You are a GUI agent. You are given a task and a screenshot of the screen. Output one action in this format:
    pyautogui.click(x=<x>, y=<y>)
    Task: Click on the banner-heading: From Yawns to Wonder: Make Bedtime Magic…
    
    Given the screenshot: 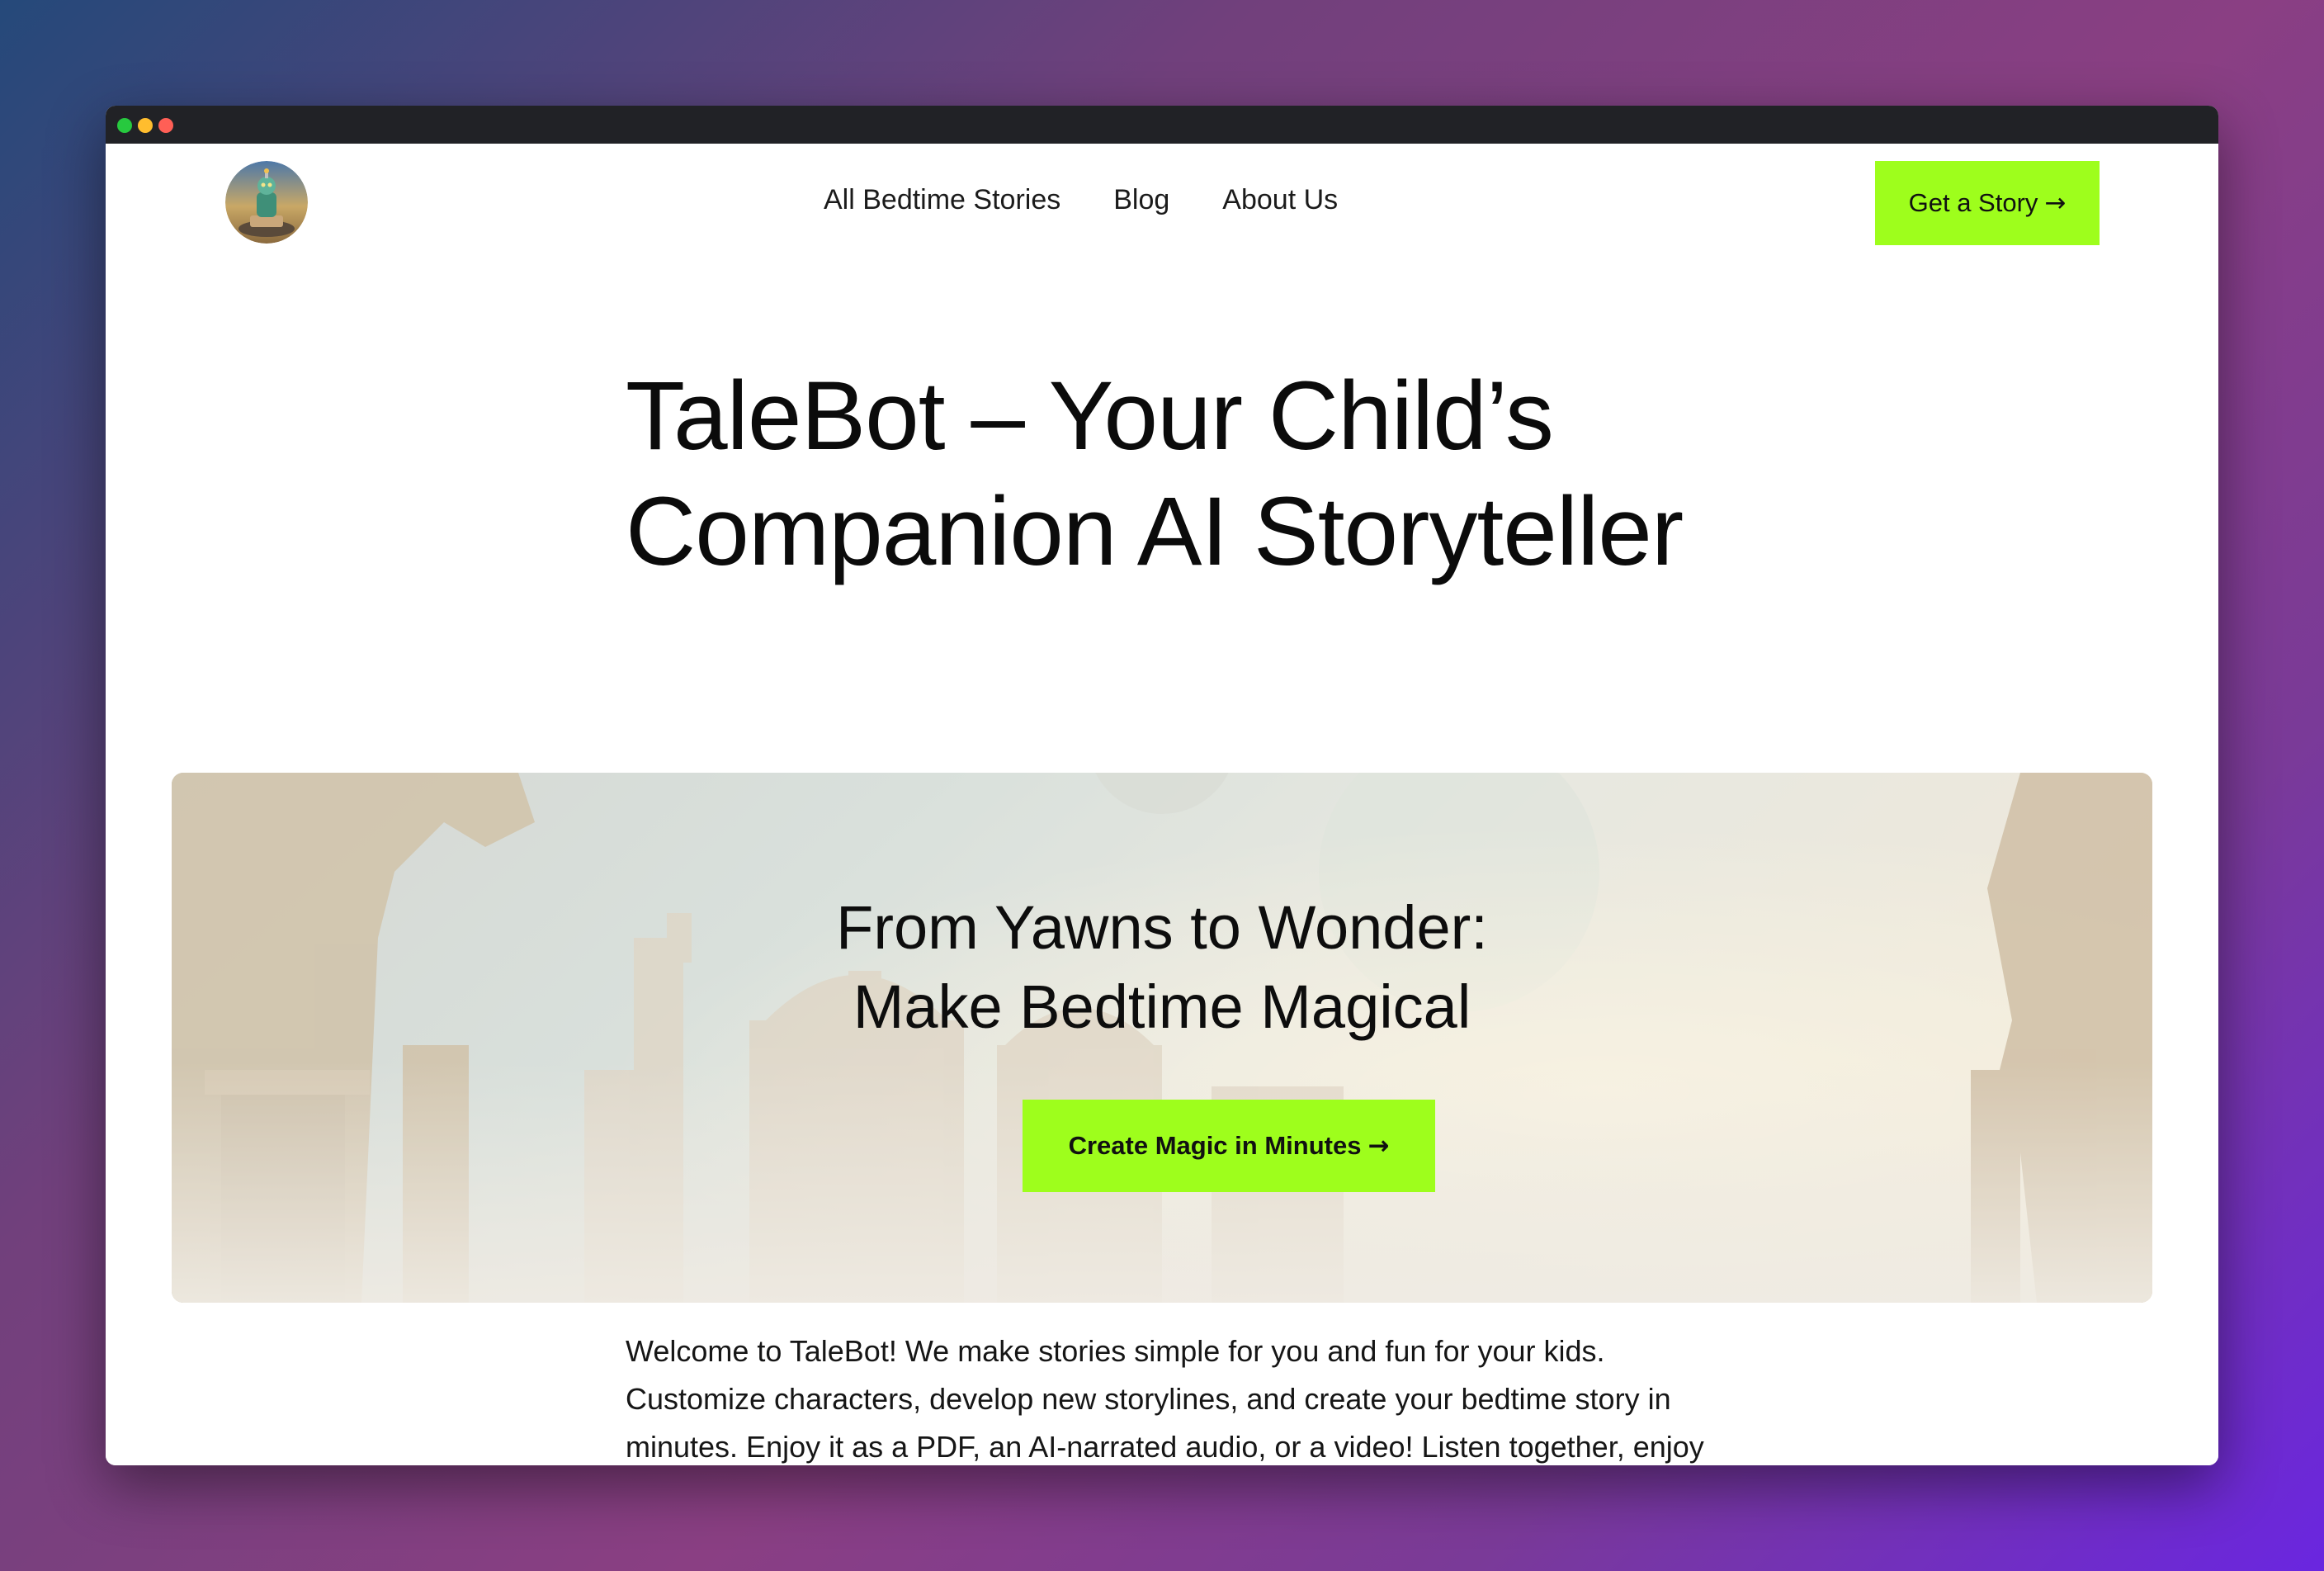 What is the action you would take?
    pyautogui.click(x=1162, y=967)
    